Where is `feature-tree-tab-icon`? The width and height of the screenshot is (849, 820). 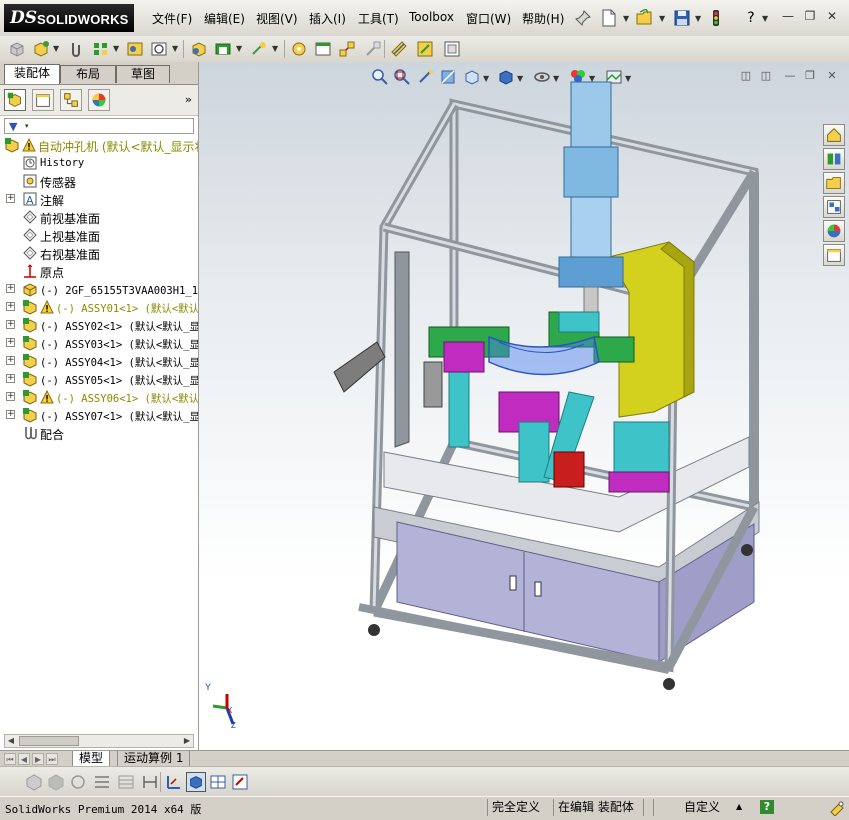
feature-tree-tab-icon is located at coordinates (15, 100).